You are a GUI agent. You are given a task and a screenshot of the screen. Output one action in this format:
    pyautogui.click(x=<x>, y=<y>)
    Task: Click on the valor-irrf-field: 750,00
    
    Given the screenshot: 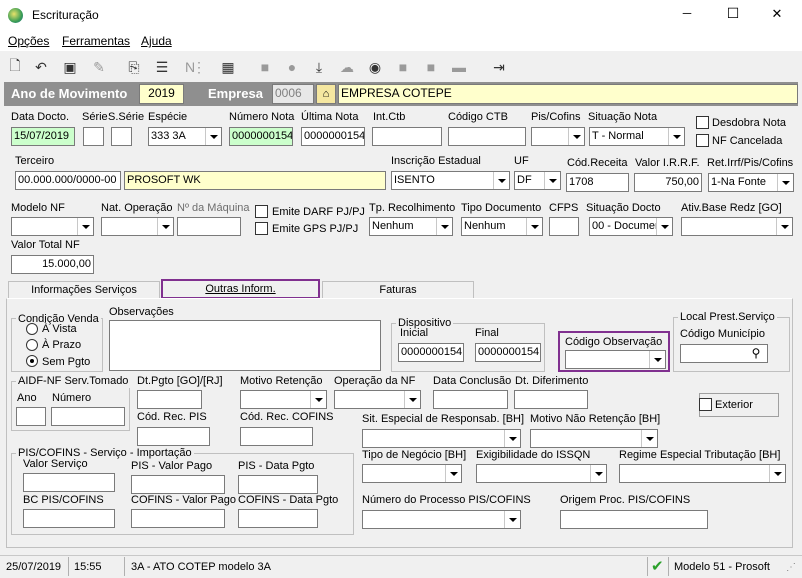 What is the action you would take?
    pyautogui.click(x=668, y=182)
    